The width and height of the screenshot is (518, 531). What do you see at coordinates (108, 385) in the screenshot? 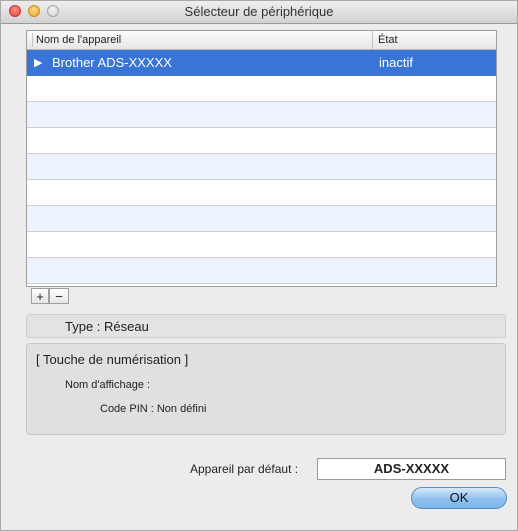
I see `display-name-label: Nom d'affichage :` at bounding box center [108, 385].